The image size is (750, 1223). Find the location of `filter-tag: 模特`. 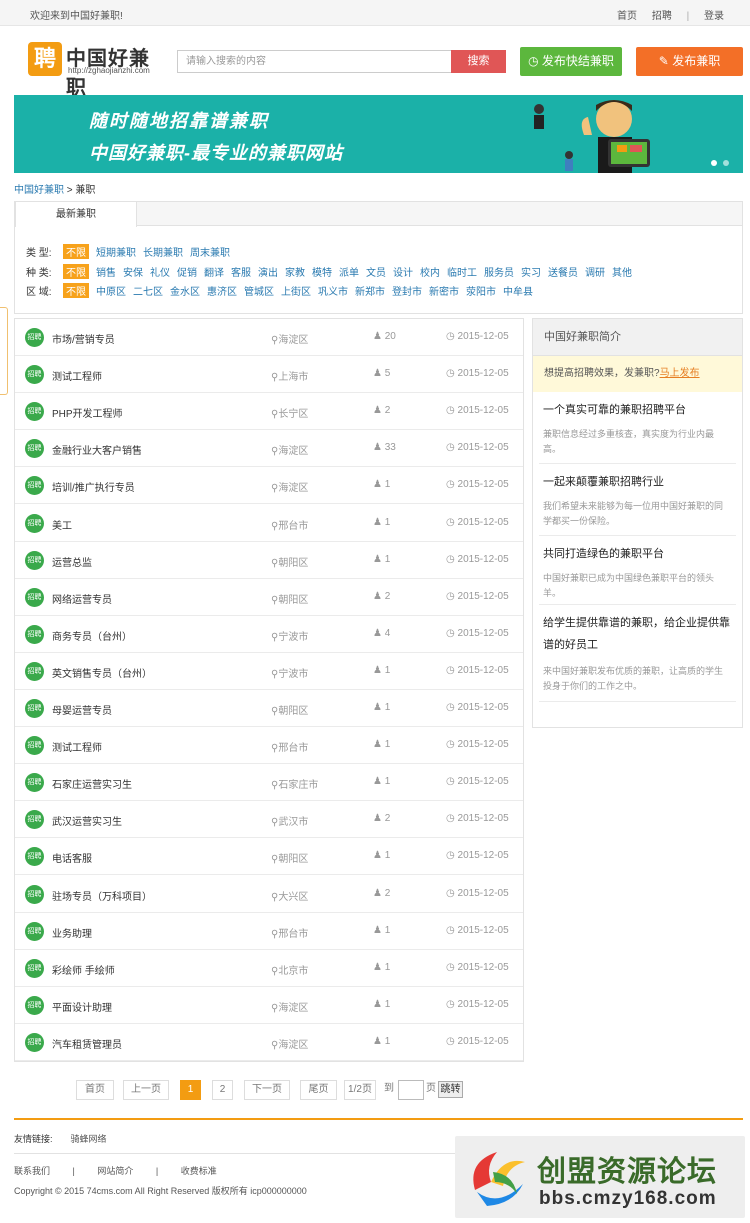

filter-tag: 模特 is located at coordinates (322, 271).